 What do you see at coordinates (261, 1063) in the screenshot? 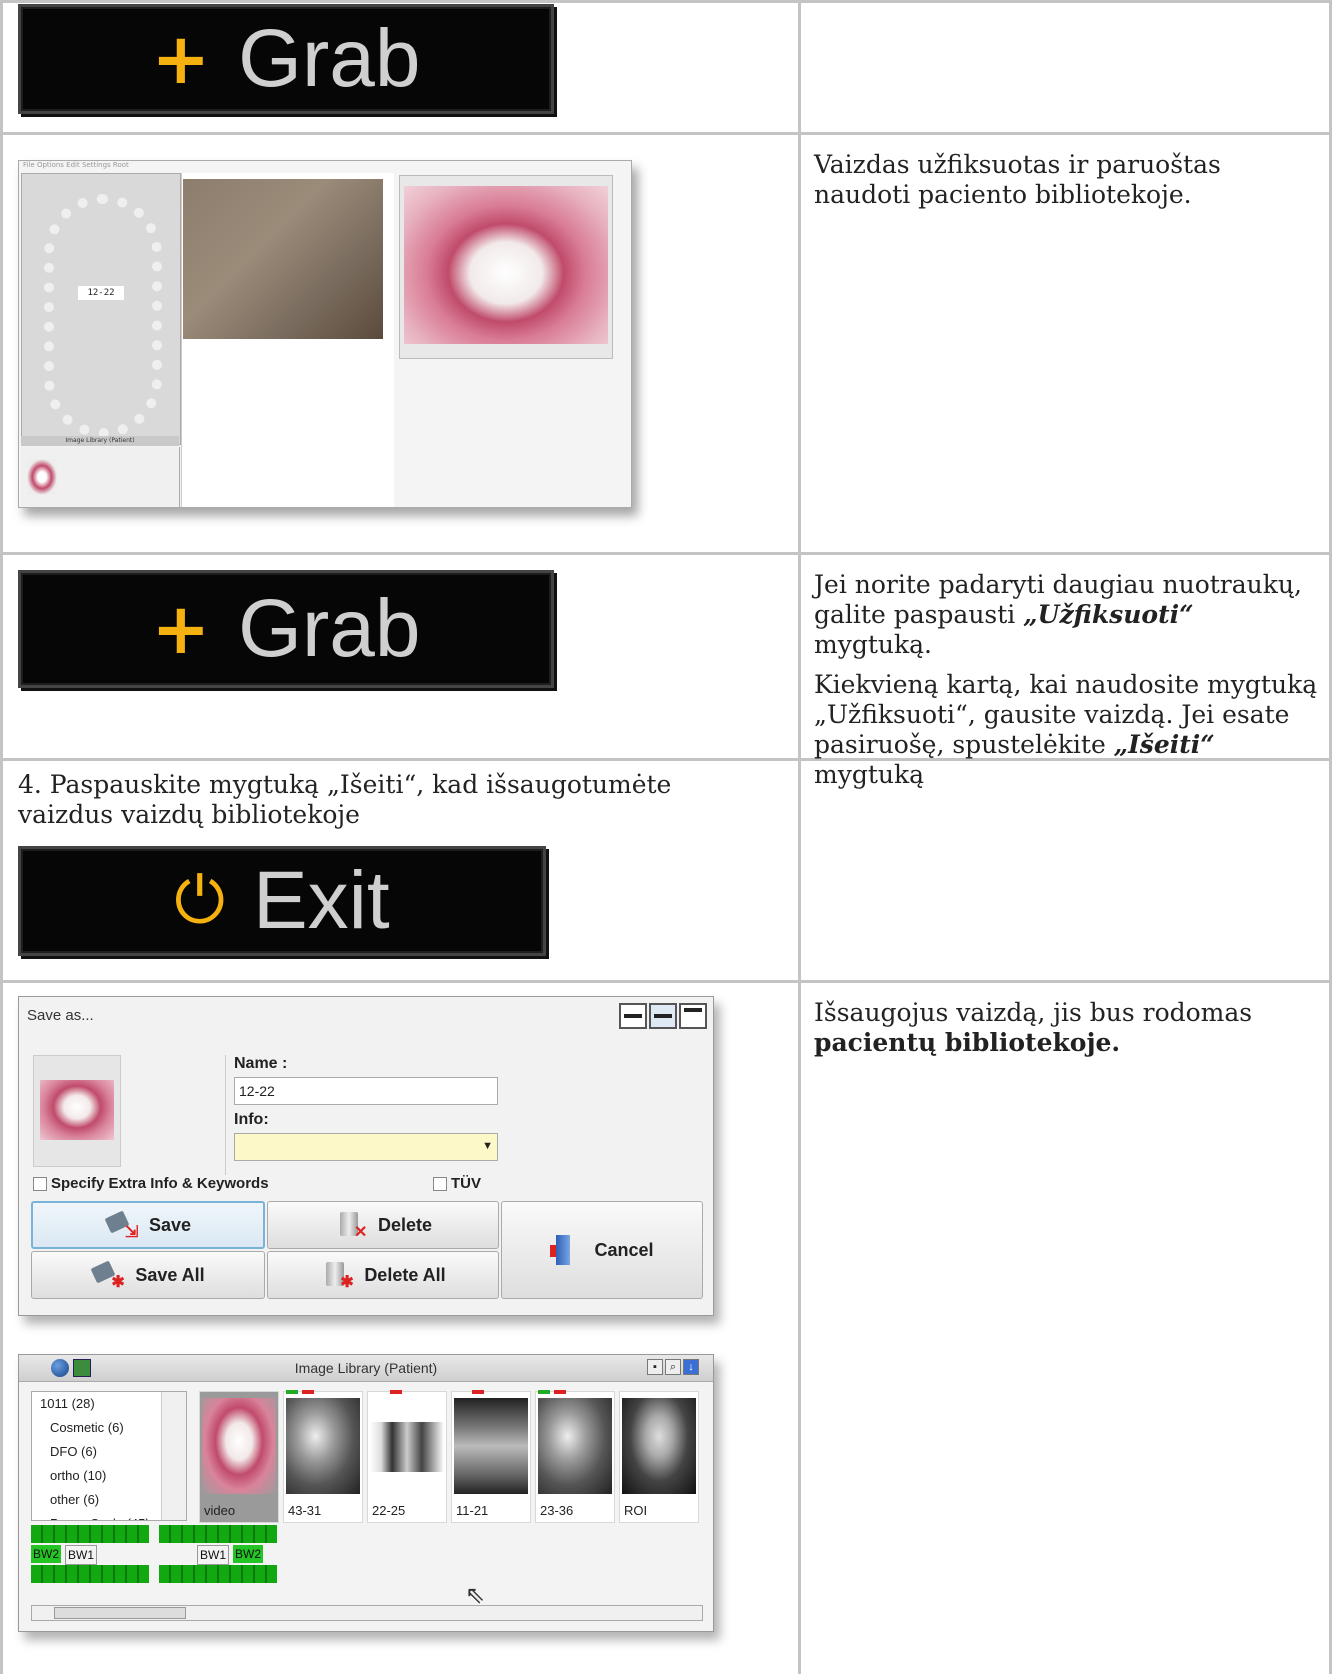
I see `name-label: Name :` at bounding box center [261, 1063].